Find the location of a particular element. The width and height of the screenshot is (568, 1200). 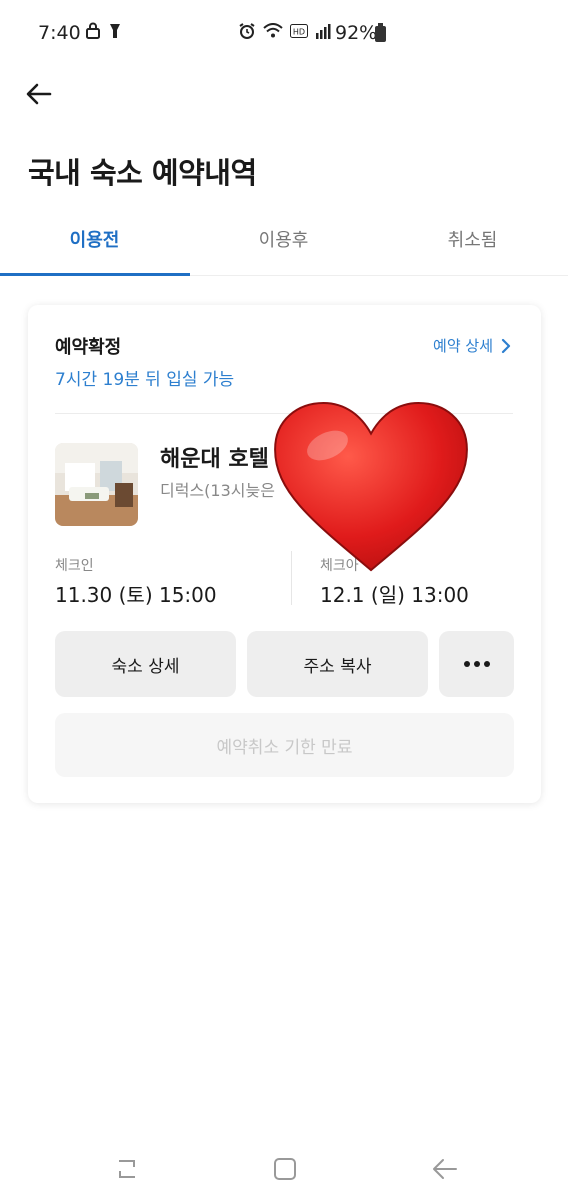

wifi-icon is located at coordinates (273, 30).